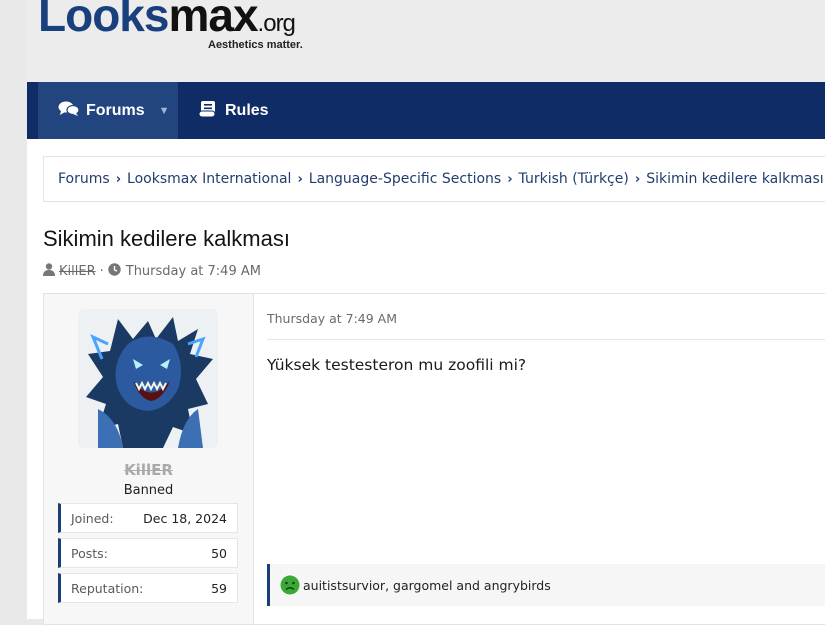 This screenshot has height=625, width=825. I want to click on reactions-users: auitistsurvior, gargomel and angrybirds, so click(427, 585).